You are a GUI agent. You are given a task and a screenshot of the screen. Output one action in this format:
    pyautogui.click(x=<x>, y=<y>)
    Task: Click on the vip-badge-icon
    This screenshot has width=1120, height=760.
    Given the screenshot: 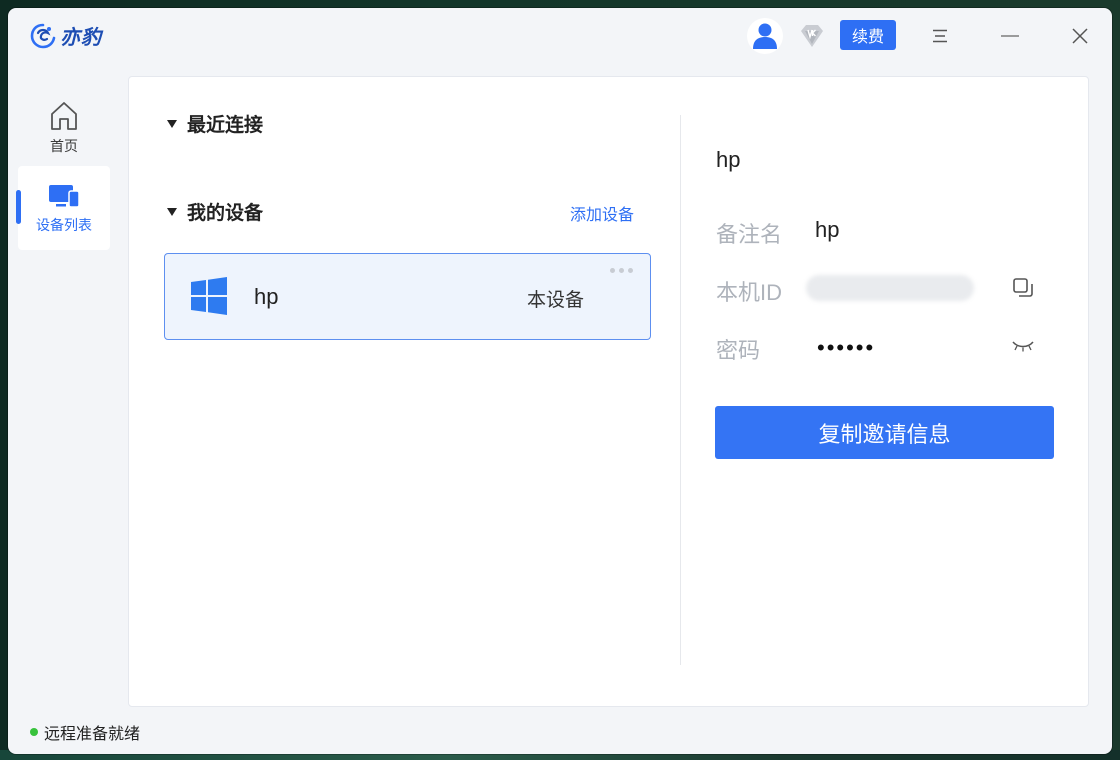 What is the action you would take?
    pyautogui.click(x=812, y=36)
    